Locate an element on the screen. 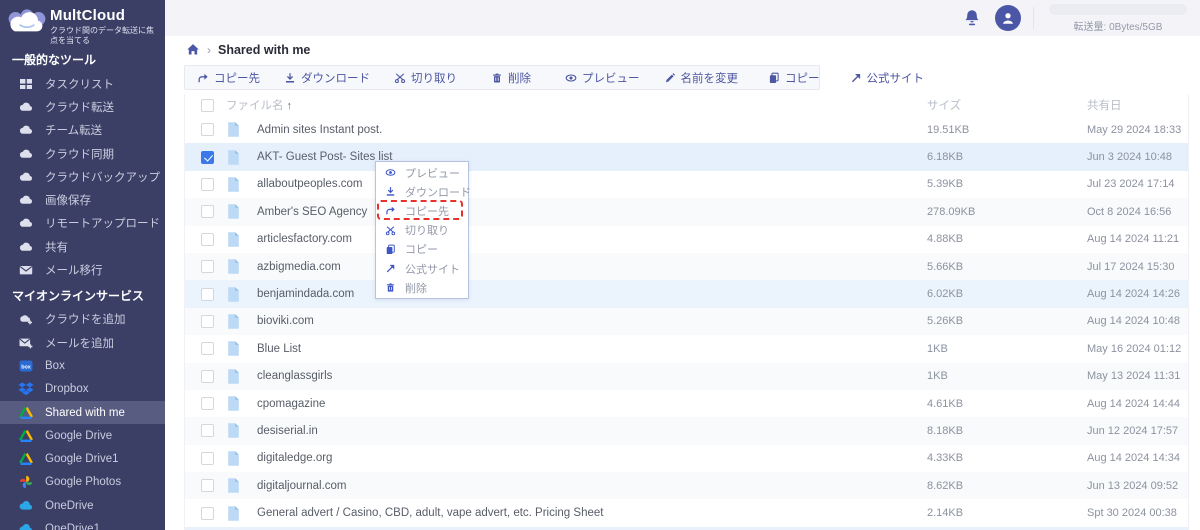 The image size is (1200, 530). onedrive-logo-icon is located at coordinates (26, 526).